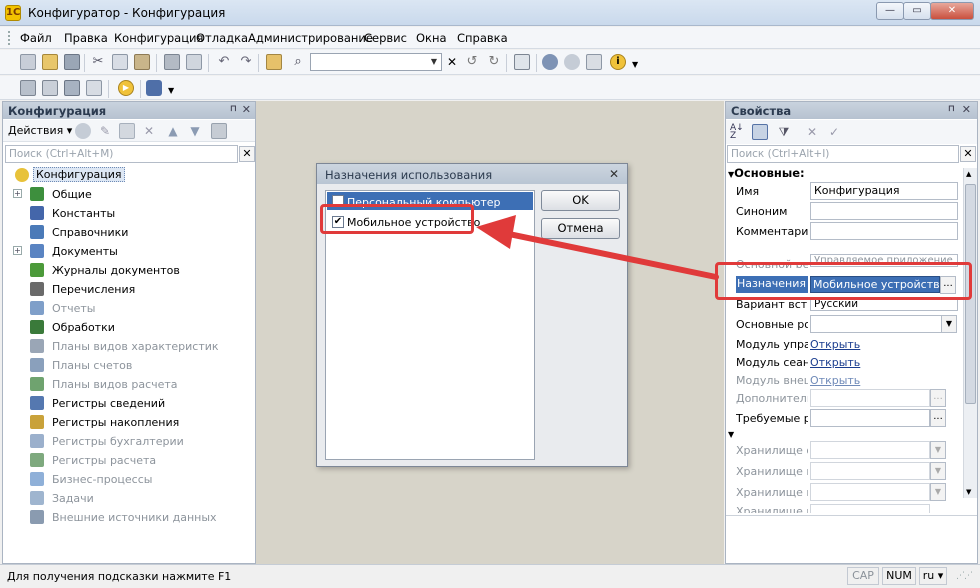 This screenshot has width=980, height=588. I want to click on menu-edit: Правка, so click(86, 38).